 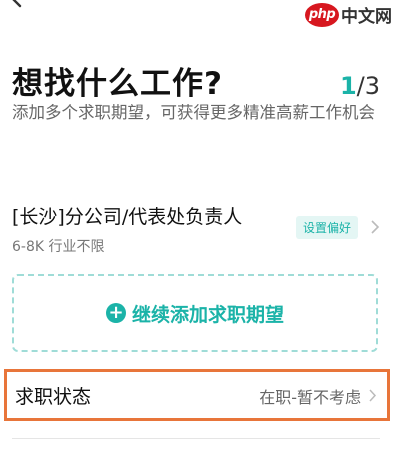 What do you see at coordinates (127, 217) in the screenshot?
I see `job-title: [长沙]分公司/代表处负责人` at bounding box center [127, 217].